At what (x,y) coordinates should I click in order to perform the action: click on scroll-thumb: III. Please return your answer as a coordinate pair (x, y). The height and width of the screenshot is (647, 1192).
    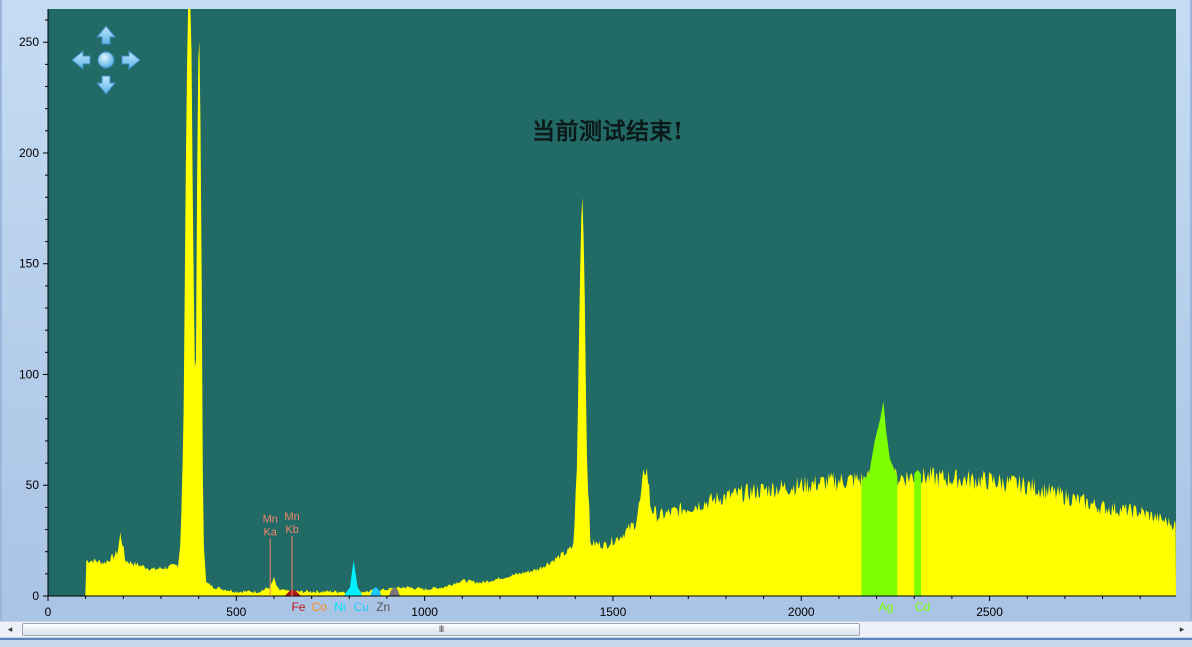
    Looking at the image, I should click on (441, 629).